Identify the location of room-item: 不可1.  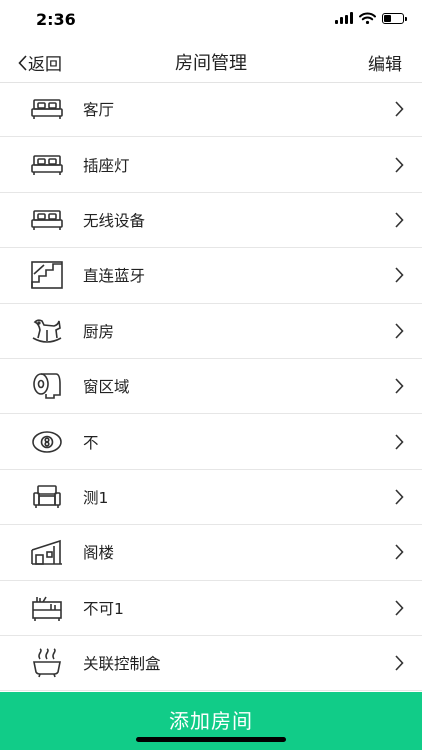
(211, 608).